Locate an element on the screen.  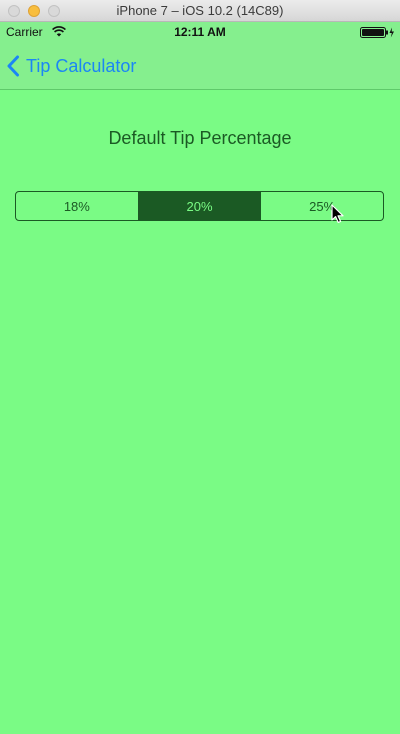
window-title: iPhone 7 – iOS 10.2 (14C89) is located at coordinates (200, 10).